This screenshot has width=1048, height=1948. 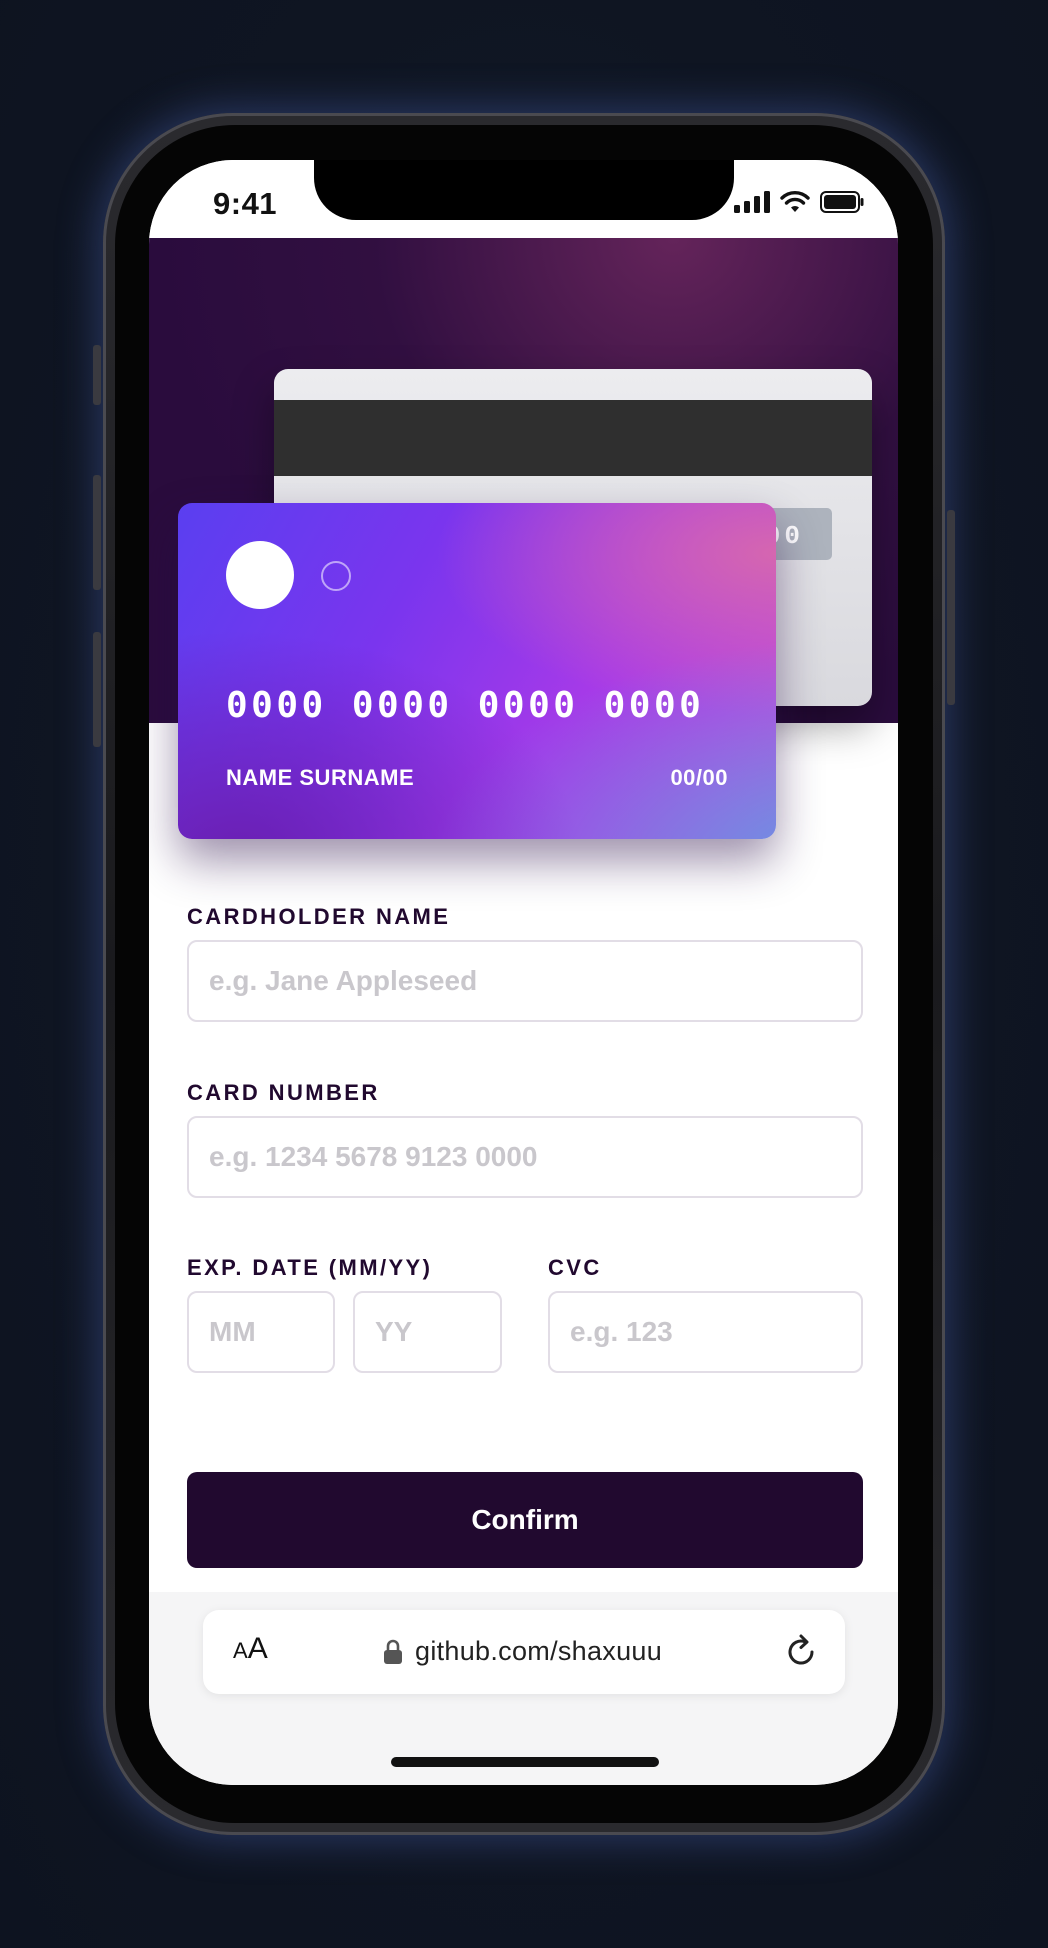 What do you see at coordinates (257, 1648) in the screenshot?
I see `text-size-large-glyph: A` at bounding box center [257, 1648].